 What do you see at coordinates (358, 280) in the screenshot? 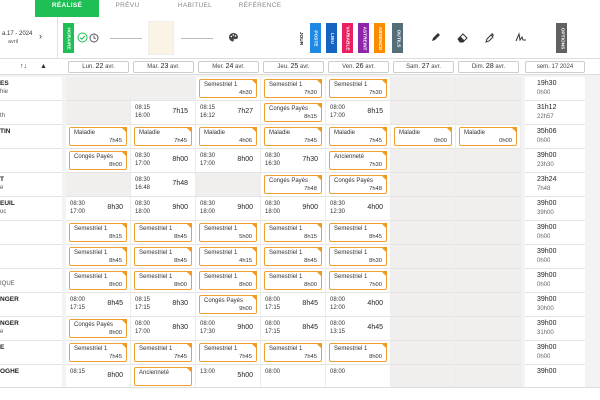
I see `absence-box: Semestriel 1 7h00` at bounding box center [358, 280].